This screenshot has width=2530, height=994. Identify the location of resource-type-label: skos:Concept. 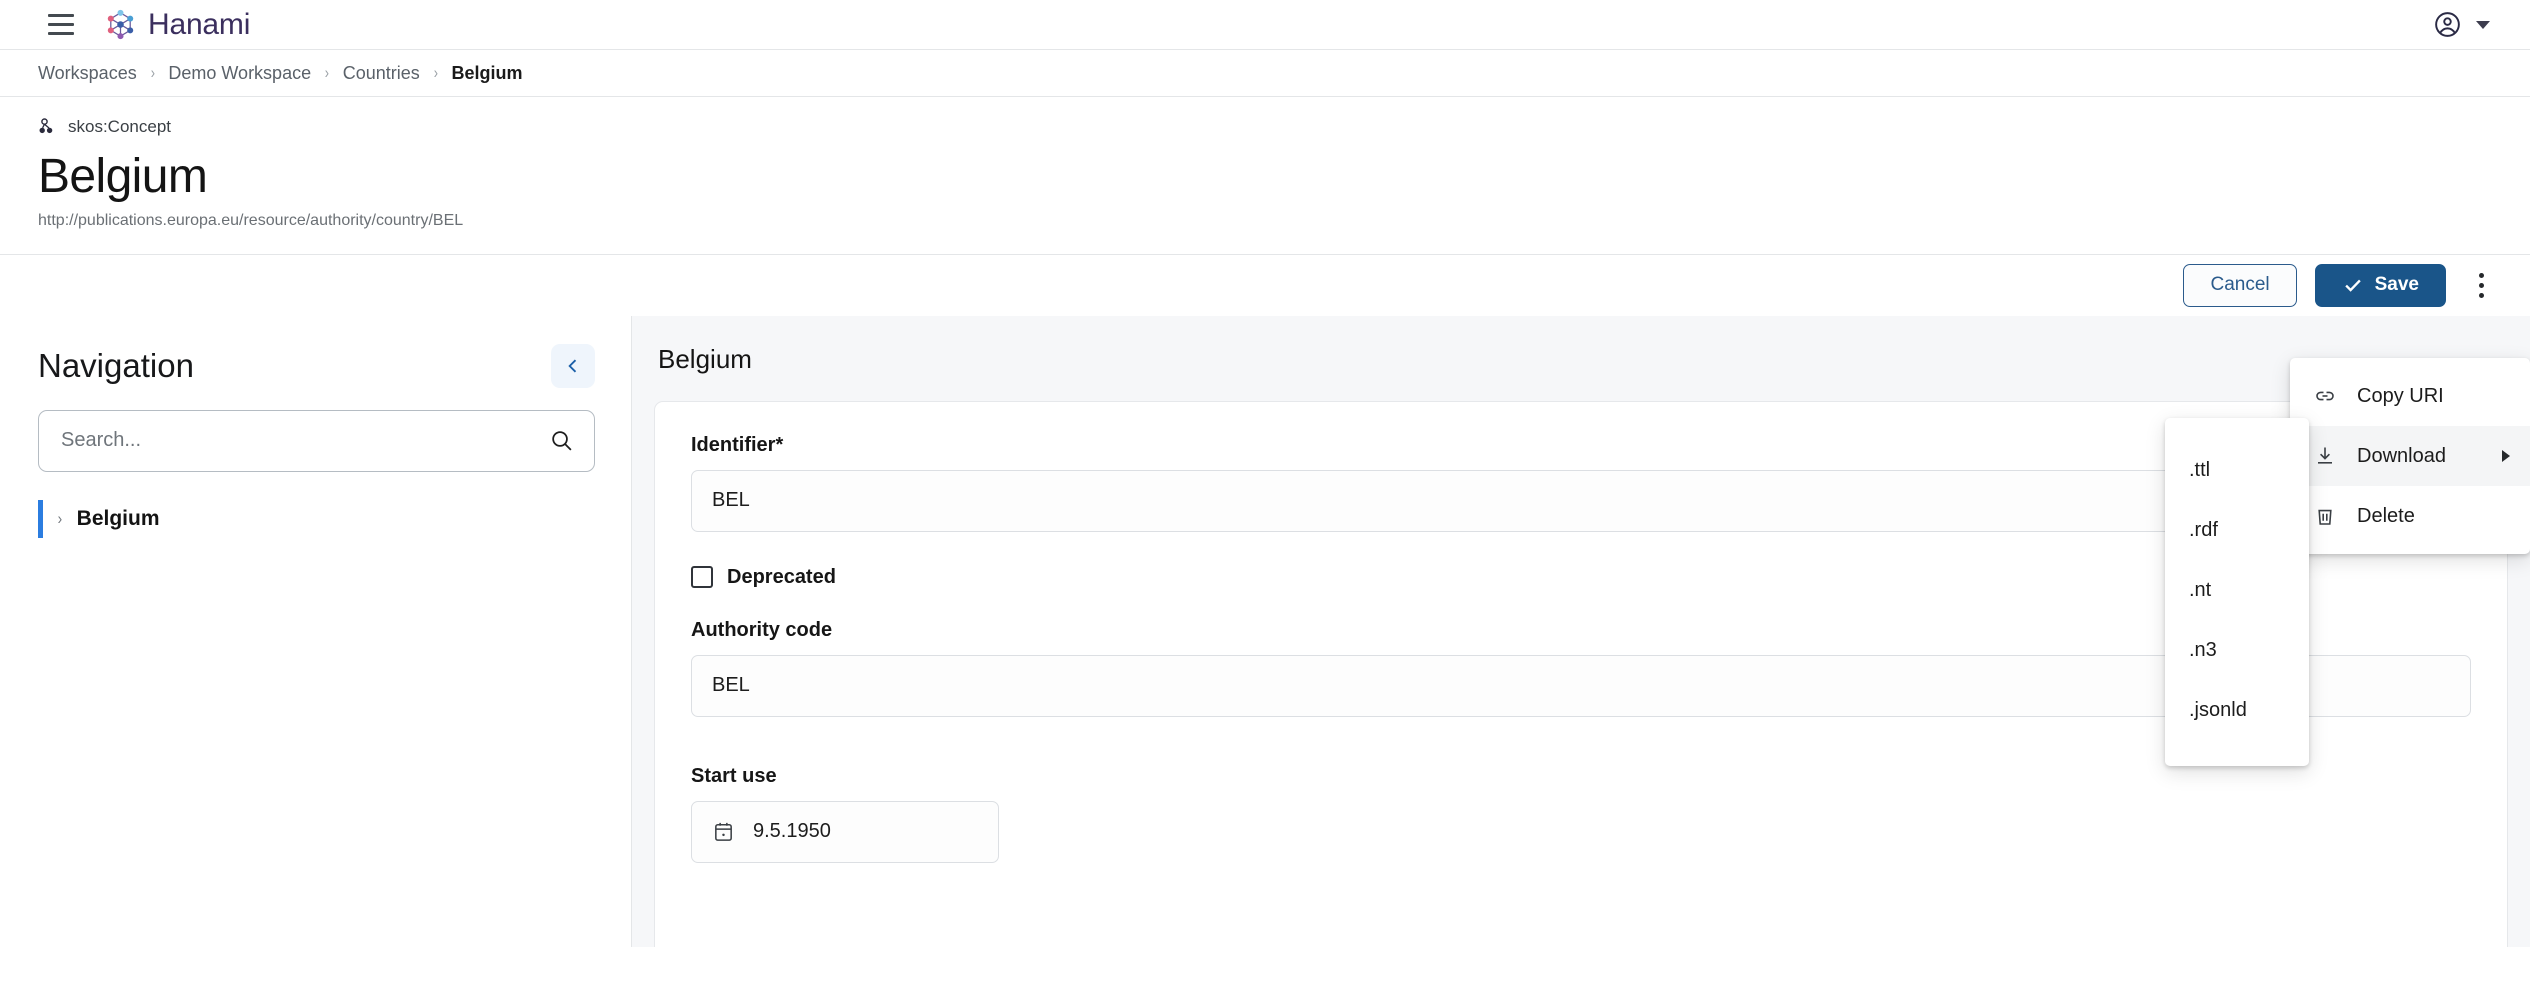
(119, 126).